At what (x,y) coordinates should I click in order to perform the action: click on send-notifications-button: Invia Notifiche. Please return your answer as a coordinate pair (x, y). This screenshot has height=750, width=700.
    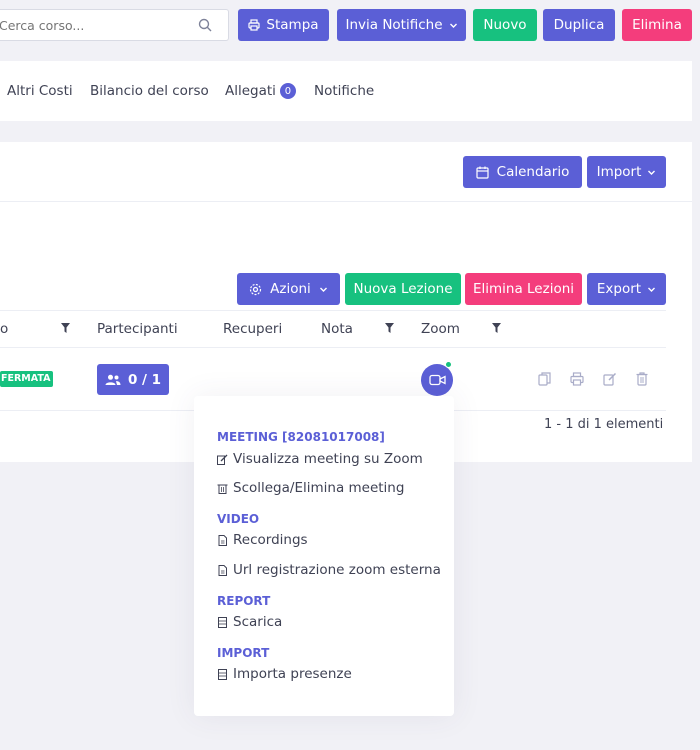
    Looking at the image, I should click on (401, 25).